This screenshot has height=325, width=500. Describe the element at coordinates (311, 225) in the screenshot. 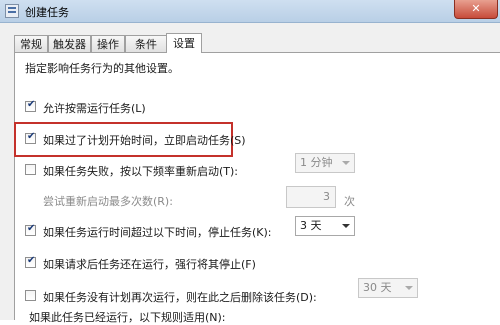

I see `stop-duration-value: 3 天` at that location.